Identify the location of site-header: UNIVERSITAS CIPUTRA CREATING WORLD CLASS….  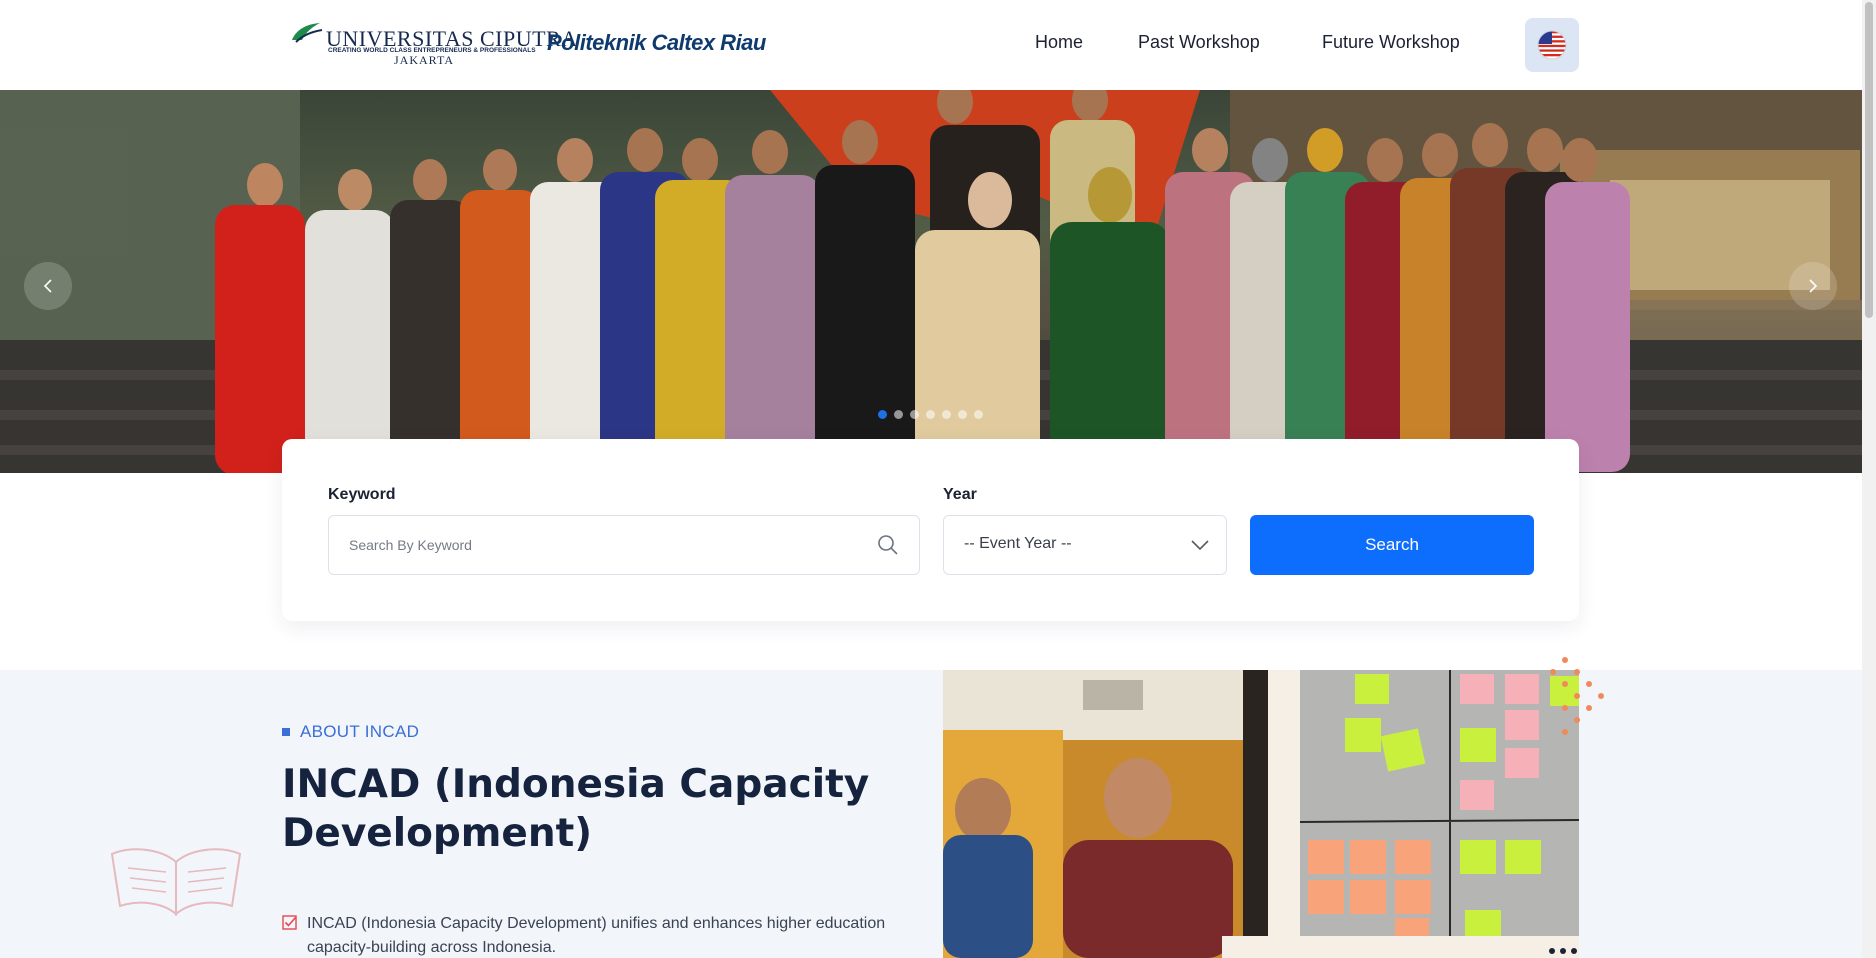
(931, 45).